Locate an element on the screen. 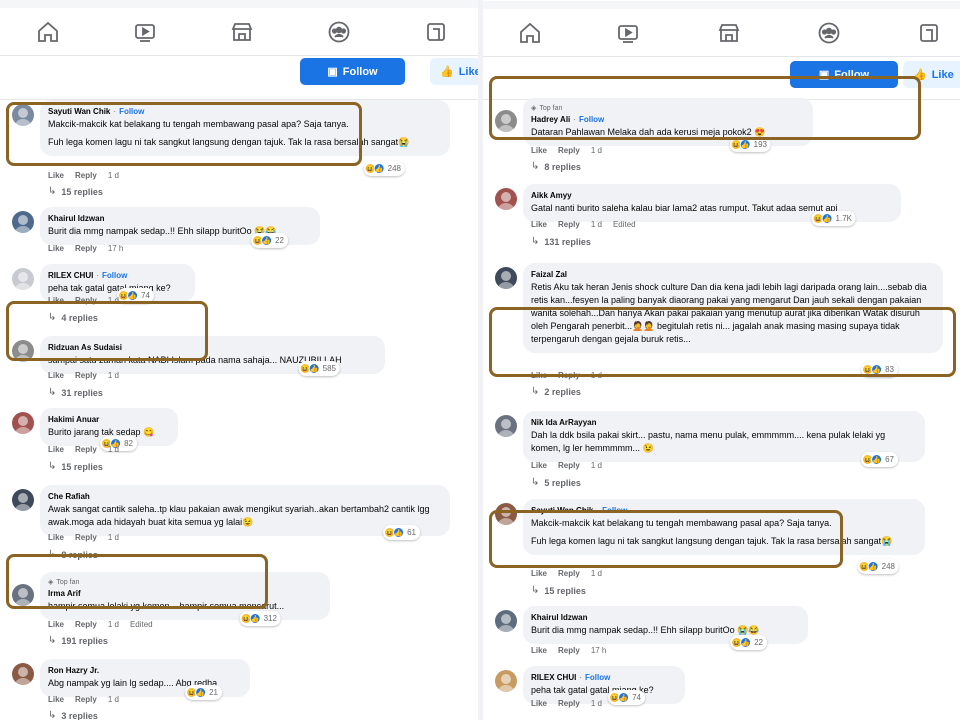 The height and width of the screenshot is (720, 960). reaction-summary: 😆 👍 61 is located at coordinates (401, 532).